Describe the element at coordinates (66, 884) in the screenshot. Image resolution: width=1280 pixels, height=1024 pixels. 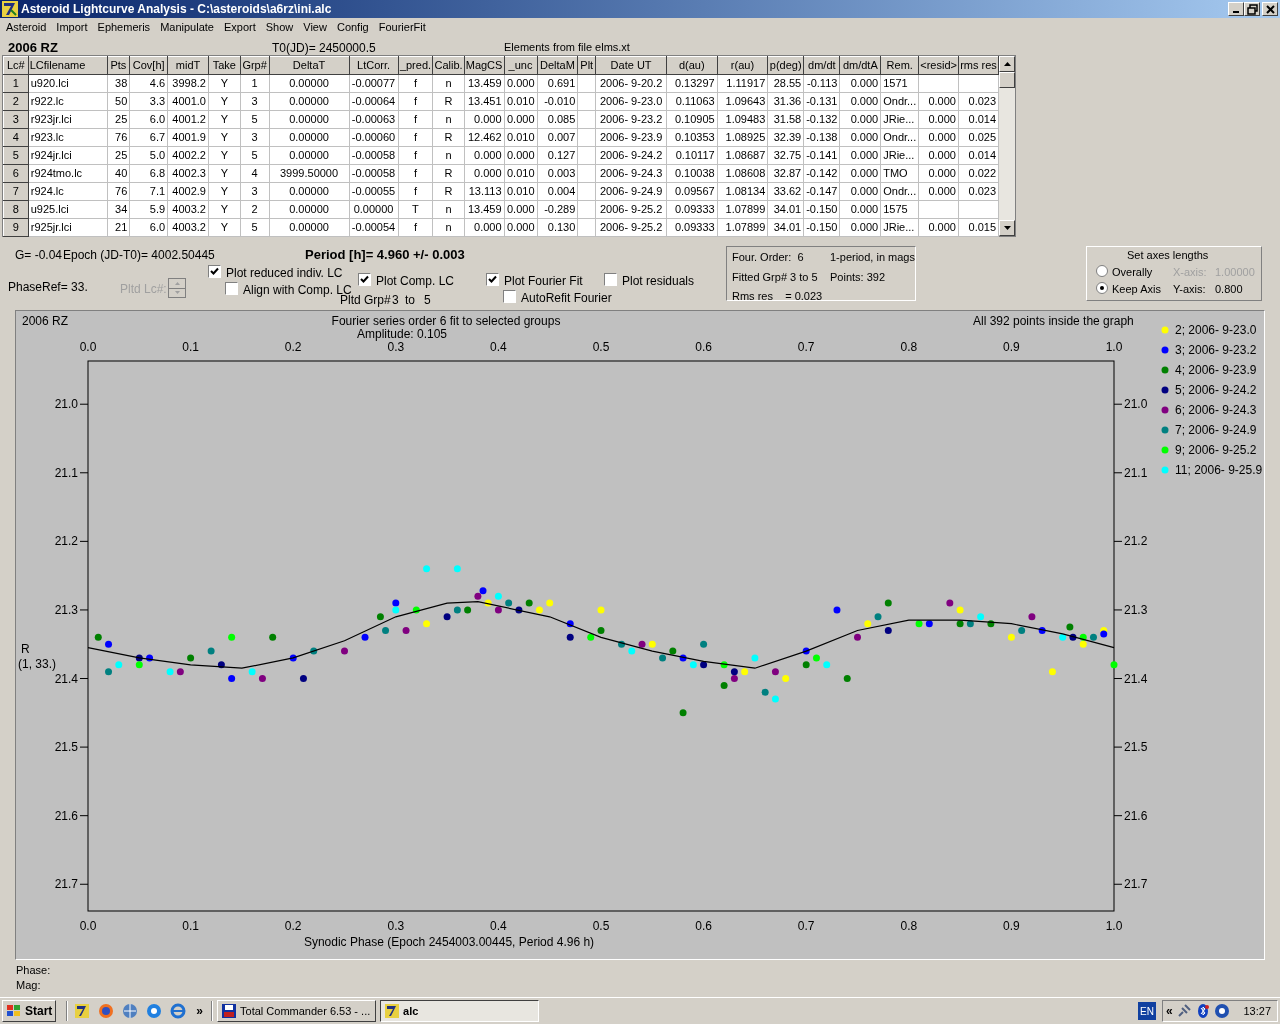
I see `y-tick-label: 21.7` at that location.